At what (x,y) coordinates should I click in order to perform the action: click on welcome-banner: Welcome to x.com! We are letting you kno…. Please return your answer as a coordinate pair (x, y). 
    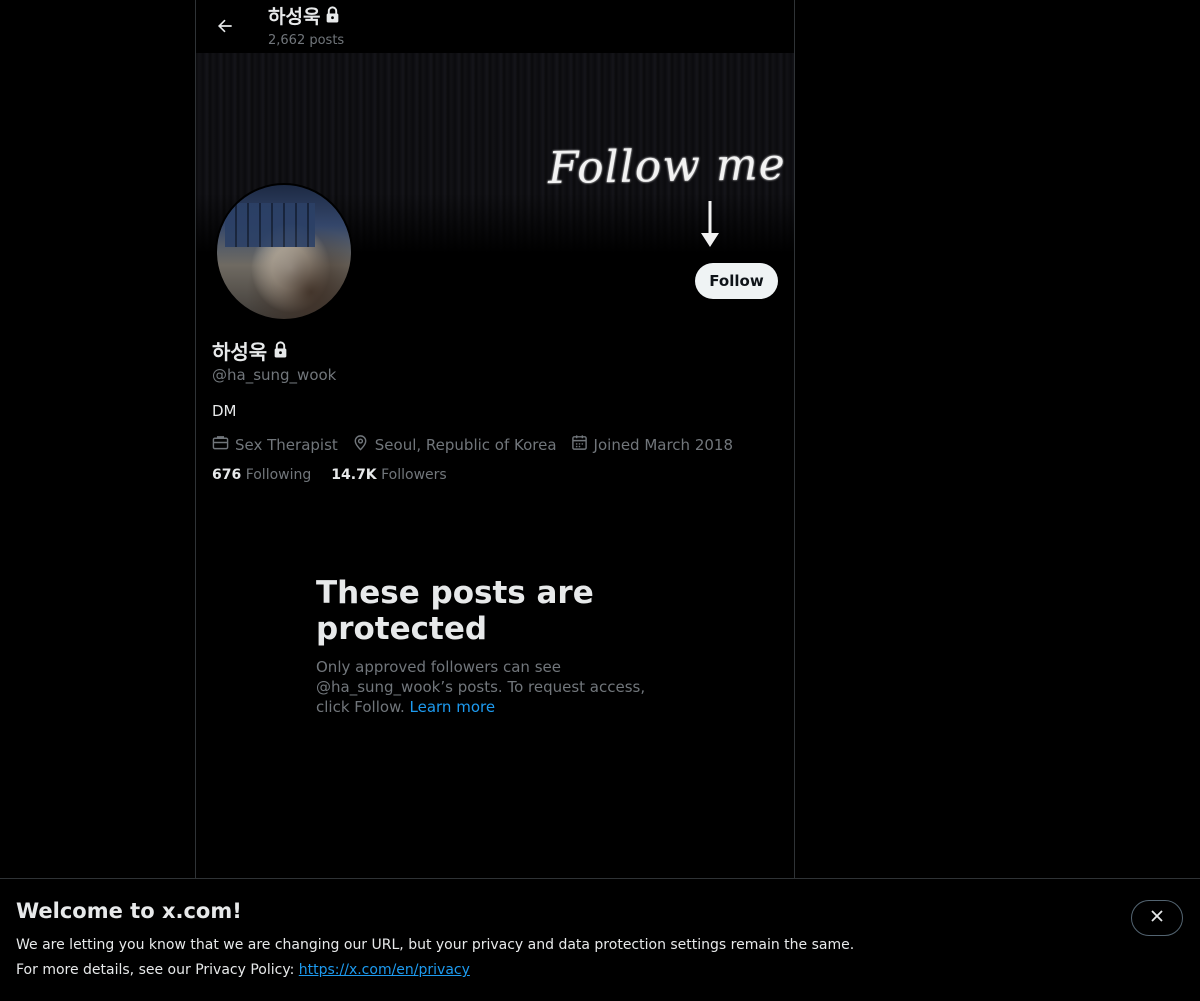
    Looking at the image, I should click on (600, 939).